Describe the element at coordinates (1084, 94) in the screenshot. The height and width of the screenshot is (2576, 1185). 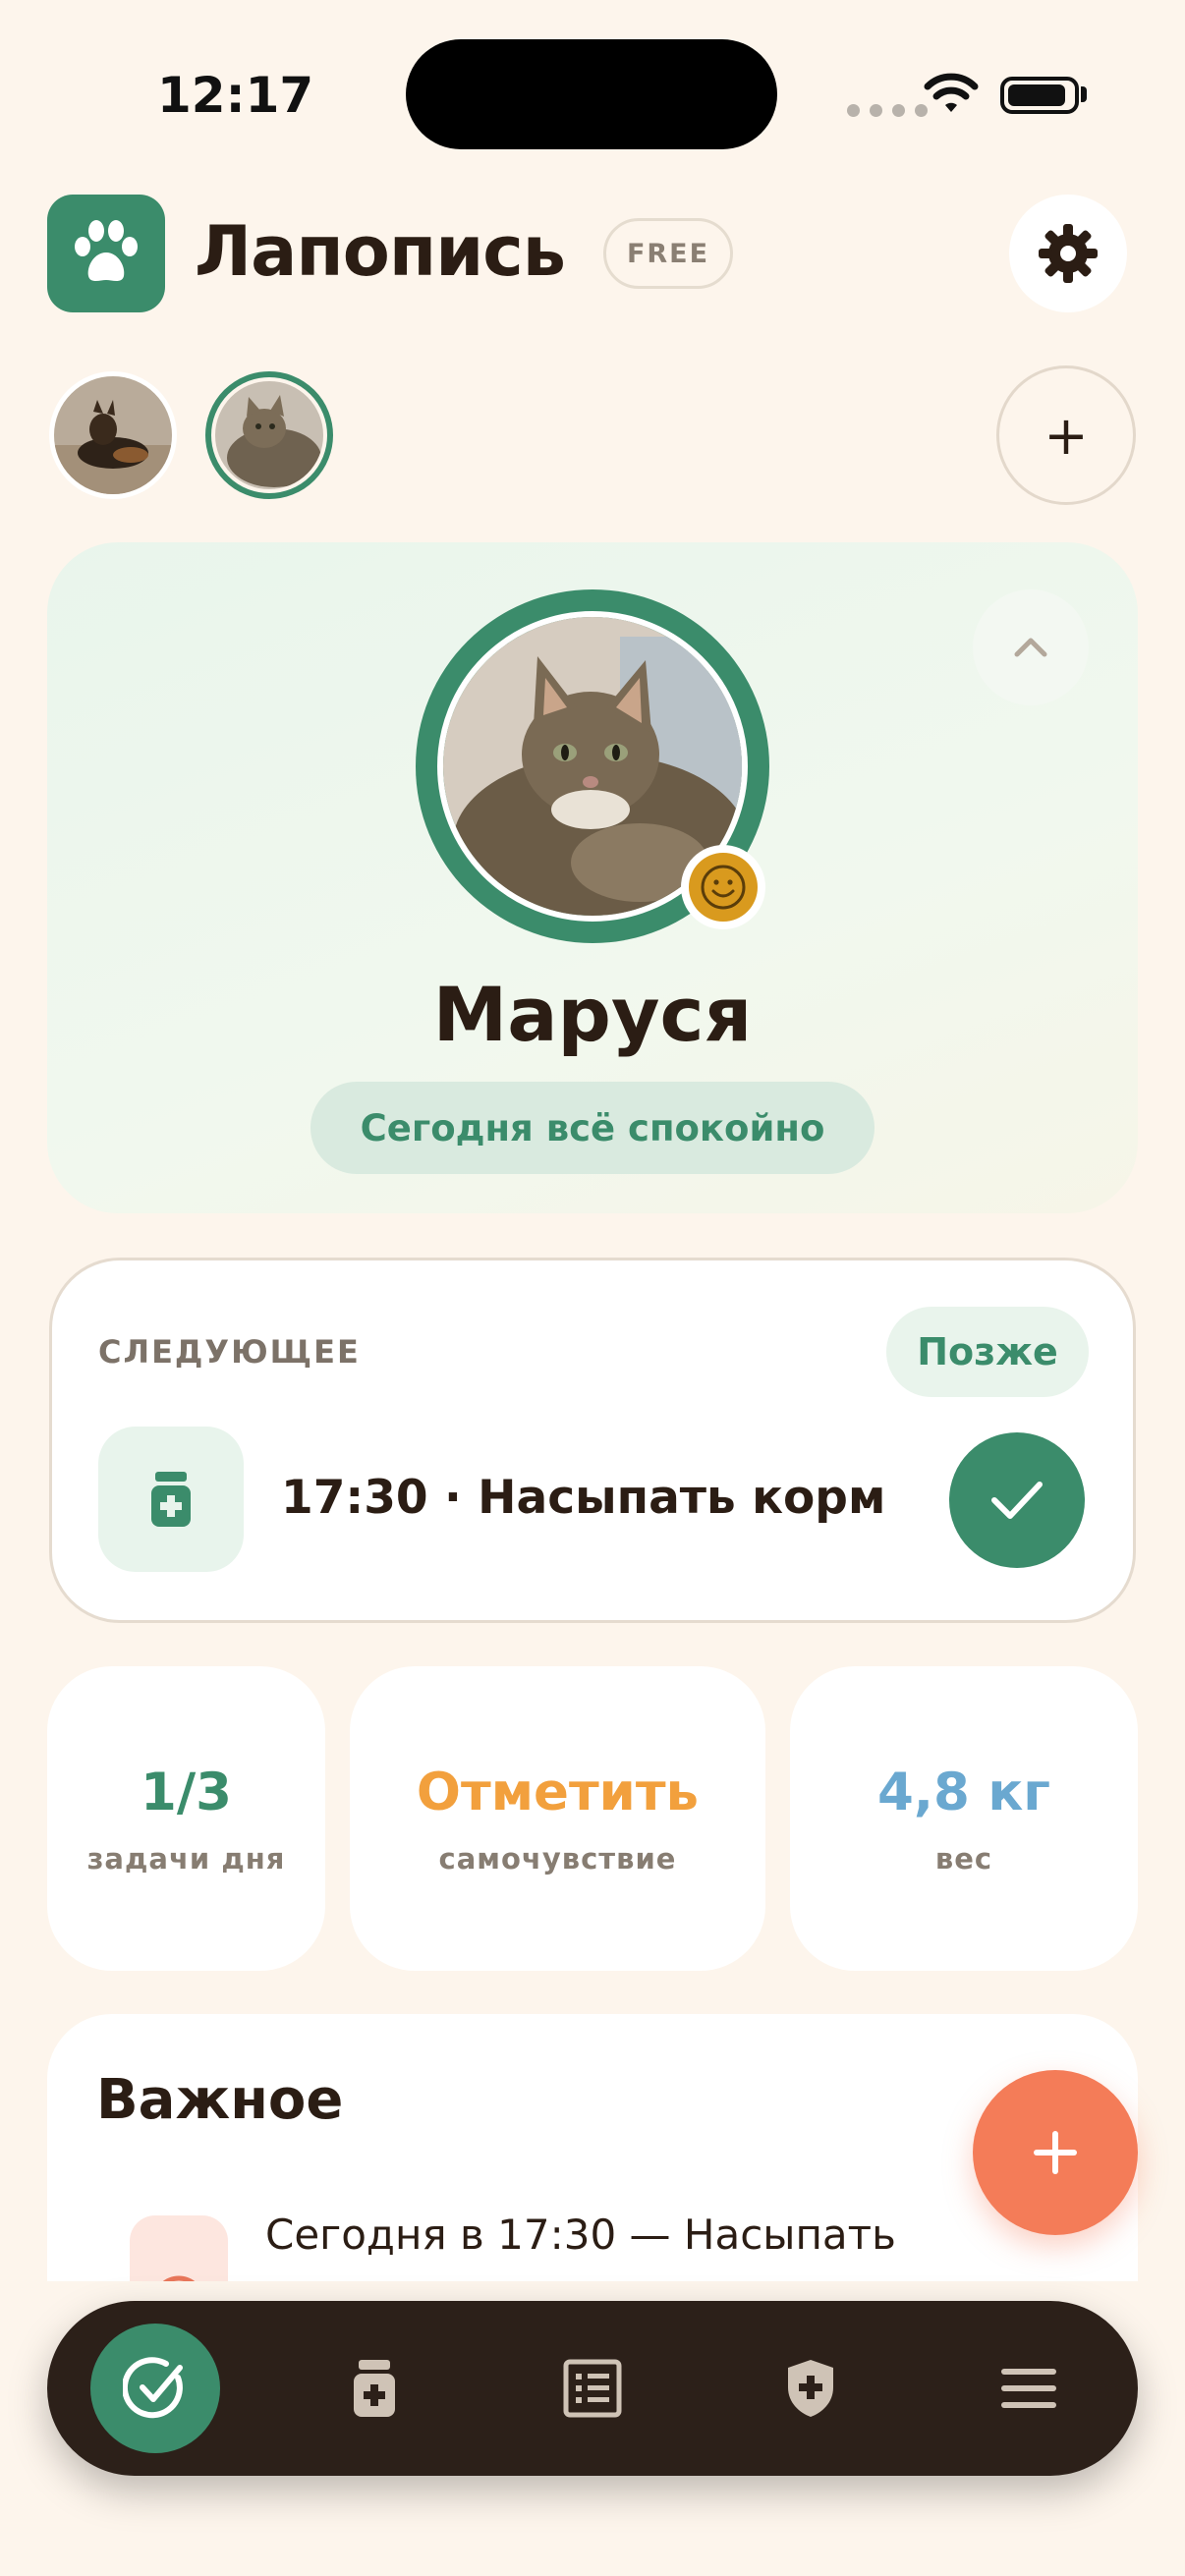
I see `battery-tip` at that location.